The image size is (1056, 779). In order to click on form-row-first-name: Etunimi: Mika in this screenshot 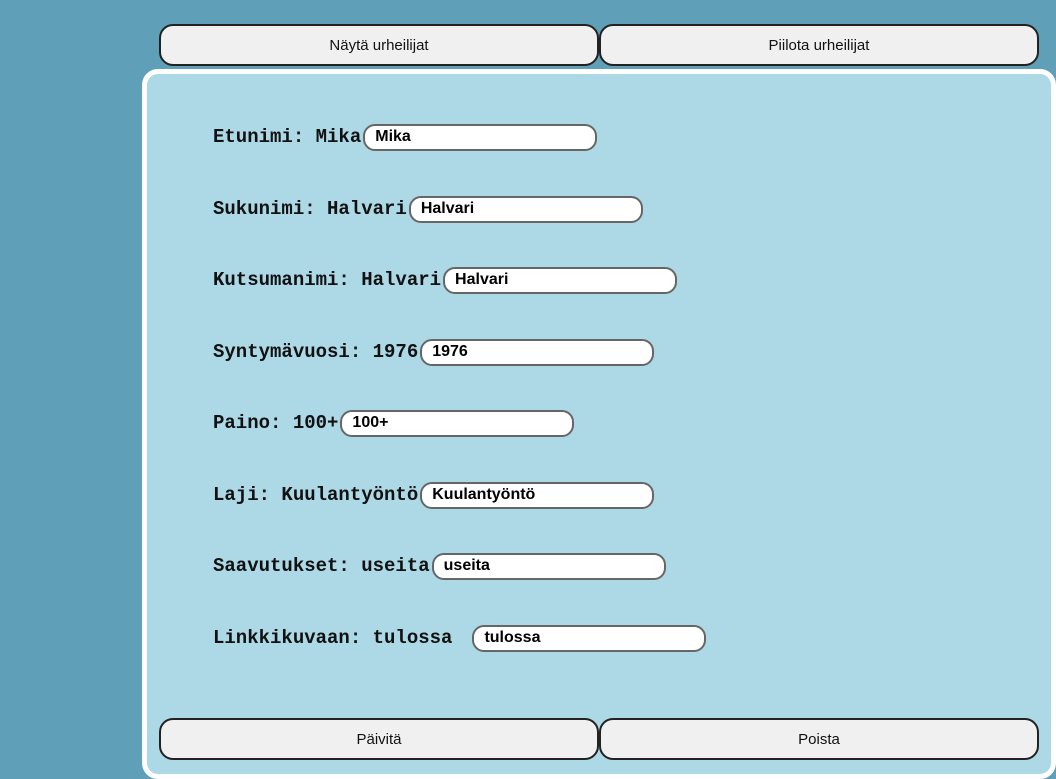, I will do `click(405, 137)`.